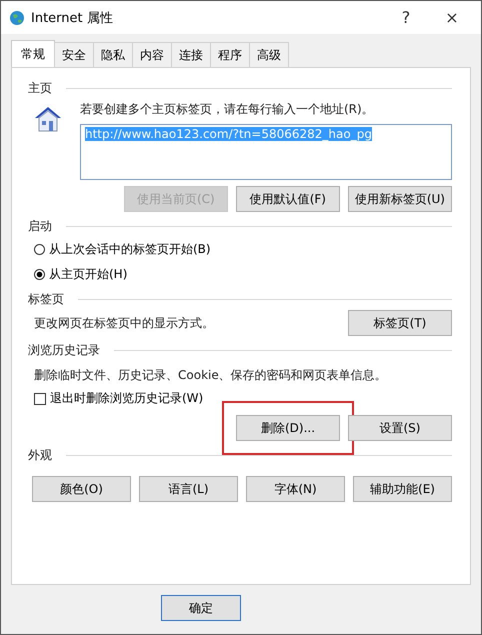 The height and width of the screenshot is (635, 482). What do you see at coordinates (201, 608) in the screenshot?
I see `ok-button: 确定` at bounding box center [201, 608].